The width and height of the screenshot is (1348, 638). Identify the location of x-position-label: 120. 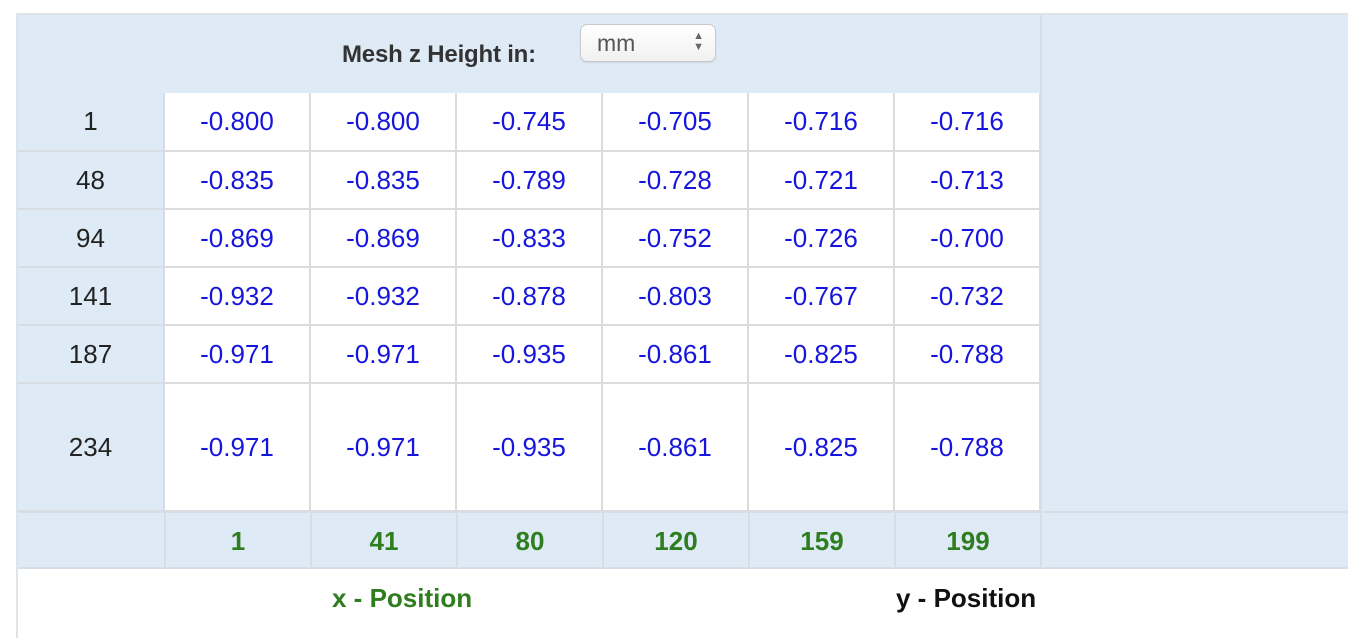
(675, 541).